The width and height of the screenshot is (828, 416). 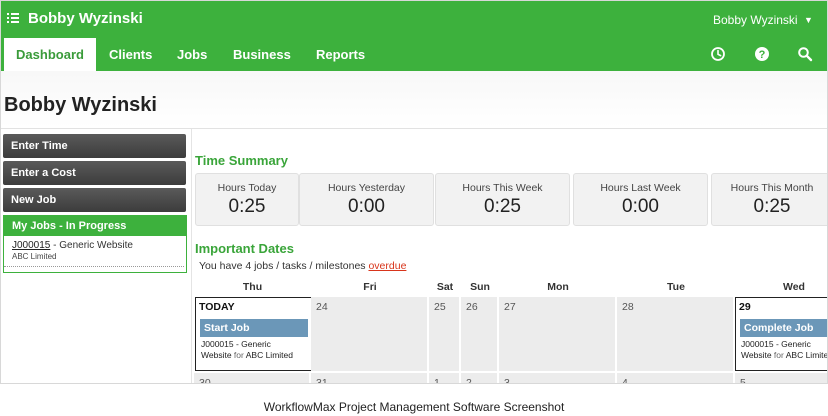 I want to click on card-label: Hours This Week, so click(x=502, y=188).